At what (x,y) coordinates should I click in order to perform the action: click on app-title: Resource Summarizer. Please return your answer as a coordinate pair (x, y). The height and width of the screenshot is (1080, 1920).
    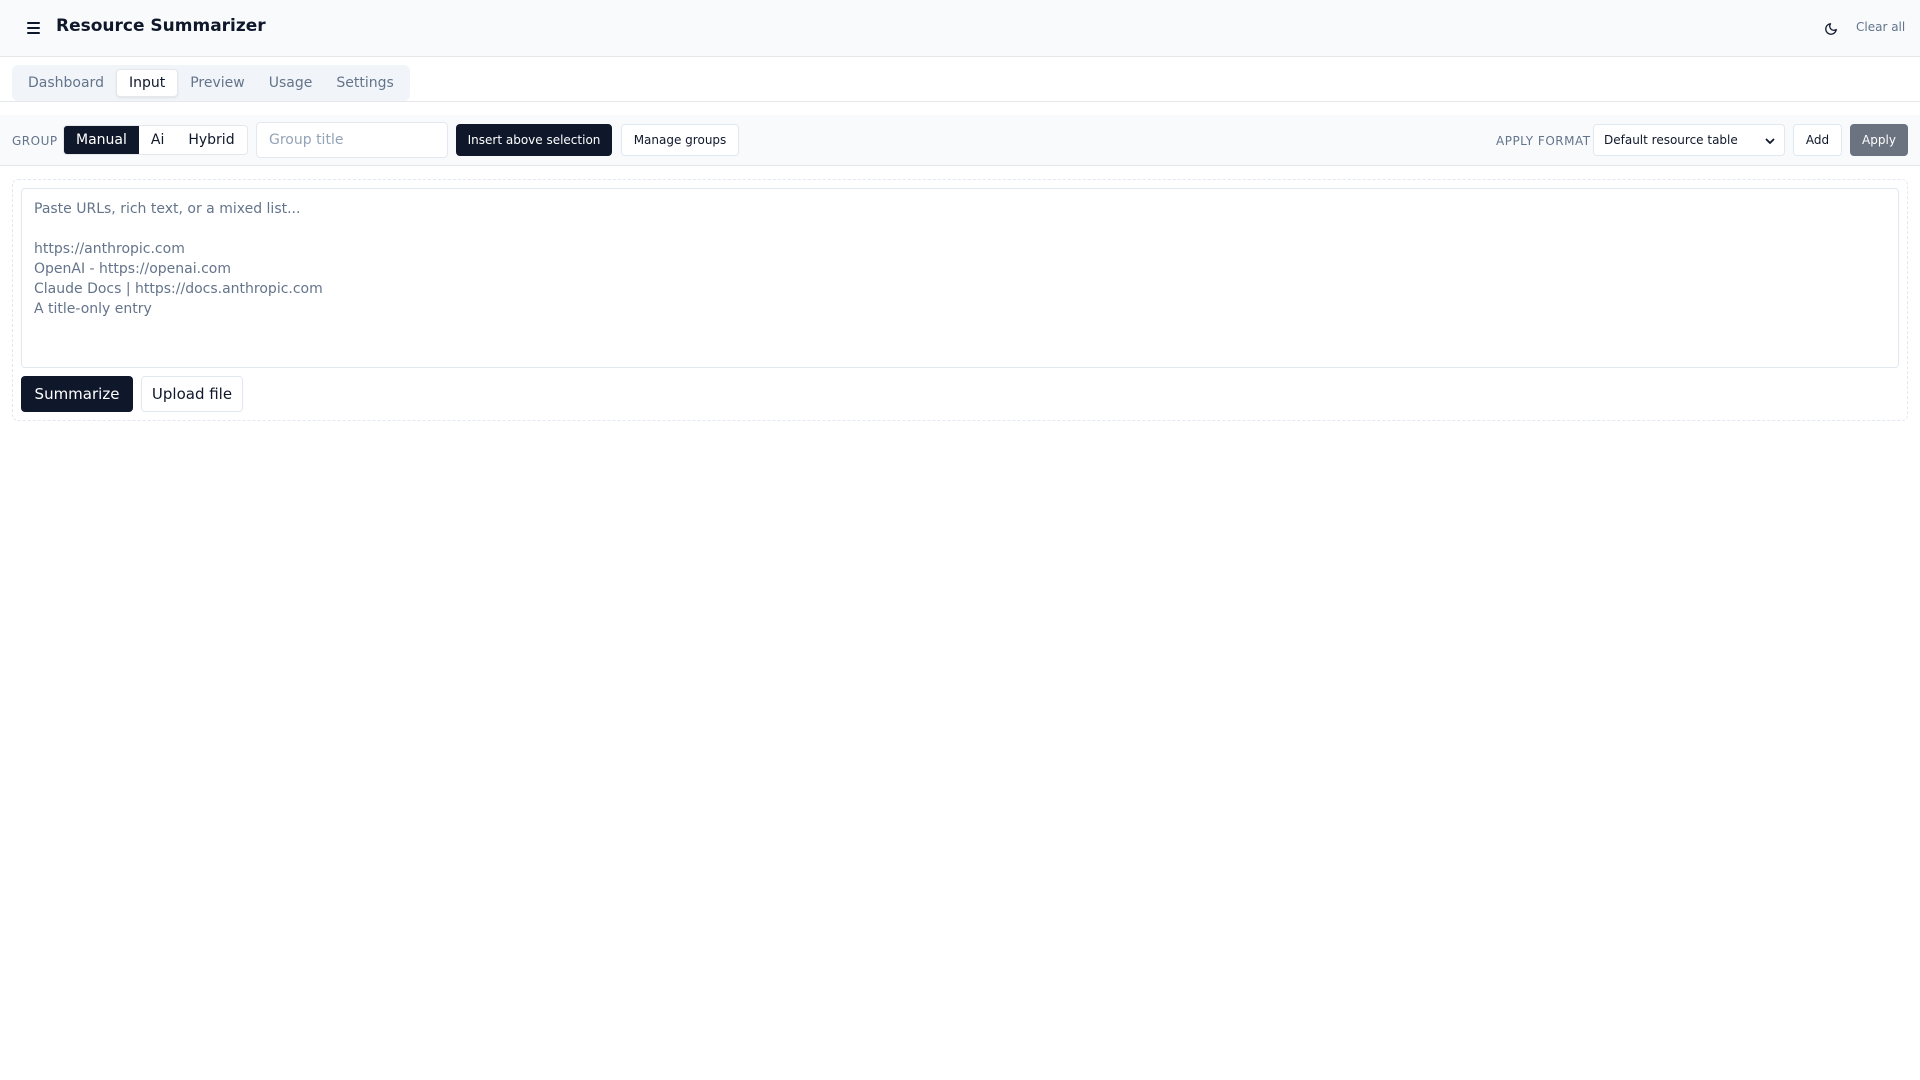
    Looking at the image, I should click on (161, 26).